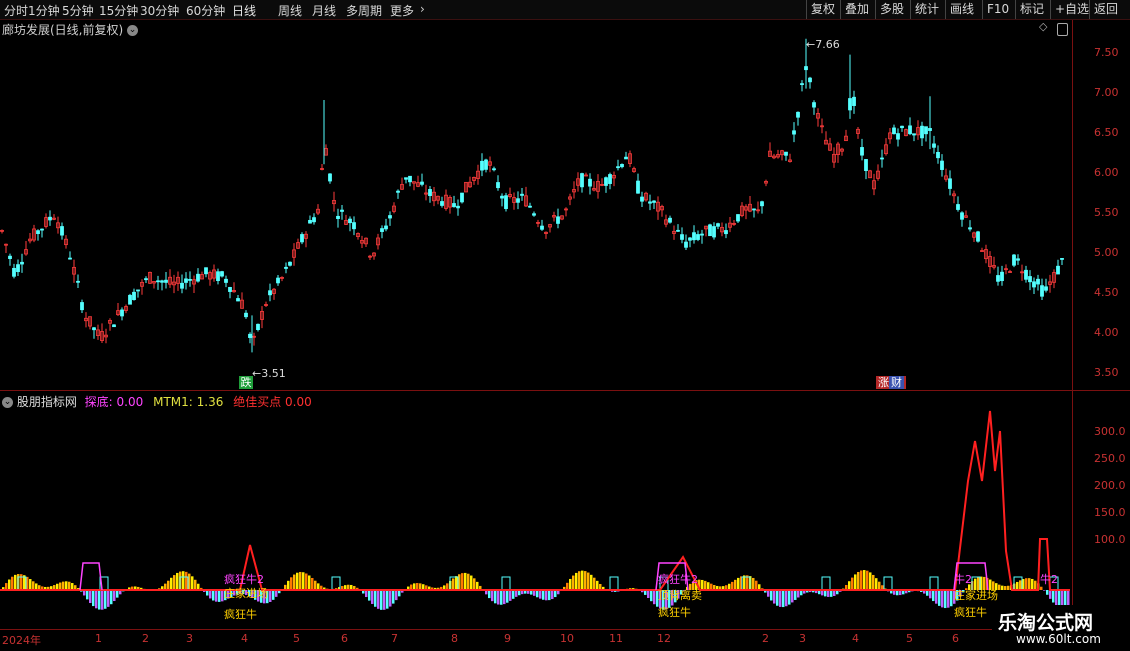  I want to click on multi-stock-button: 多股, so click(891, 9).